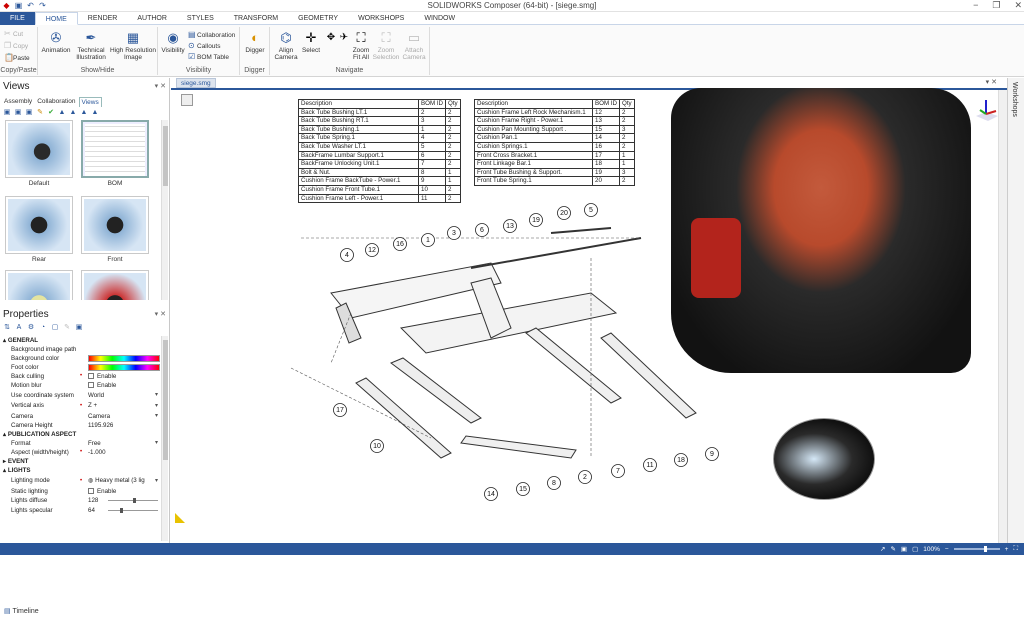 Image resolution: width=1024 pixels, height=619 pixels. I want to click on filter-icon: ⚙, so click(31, 328).